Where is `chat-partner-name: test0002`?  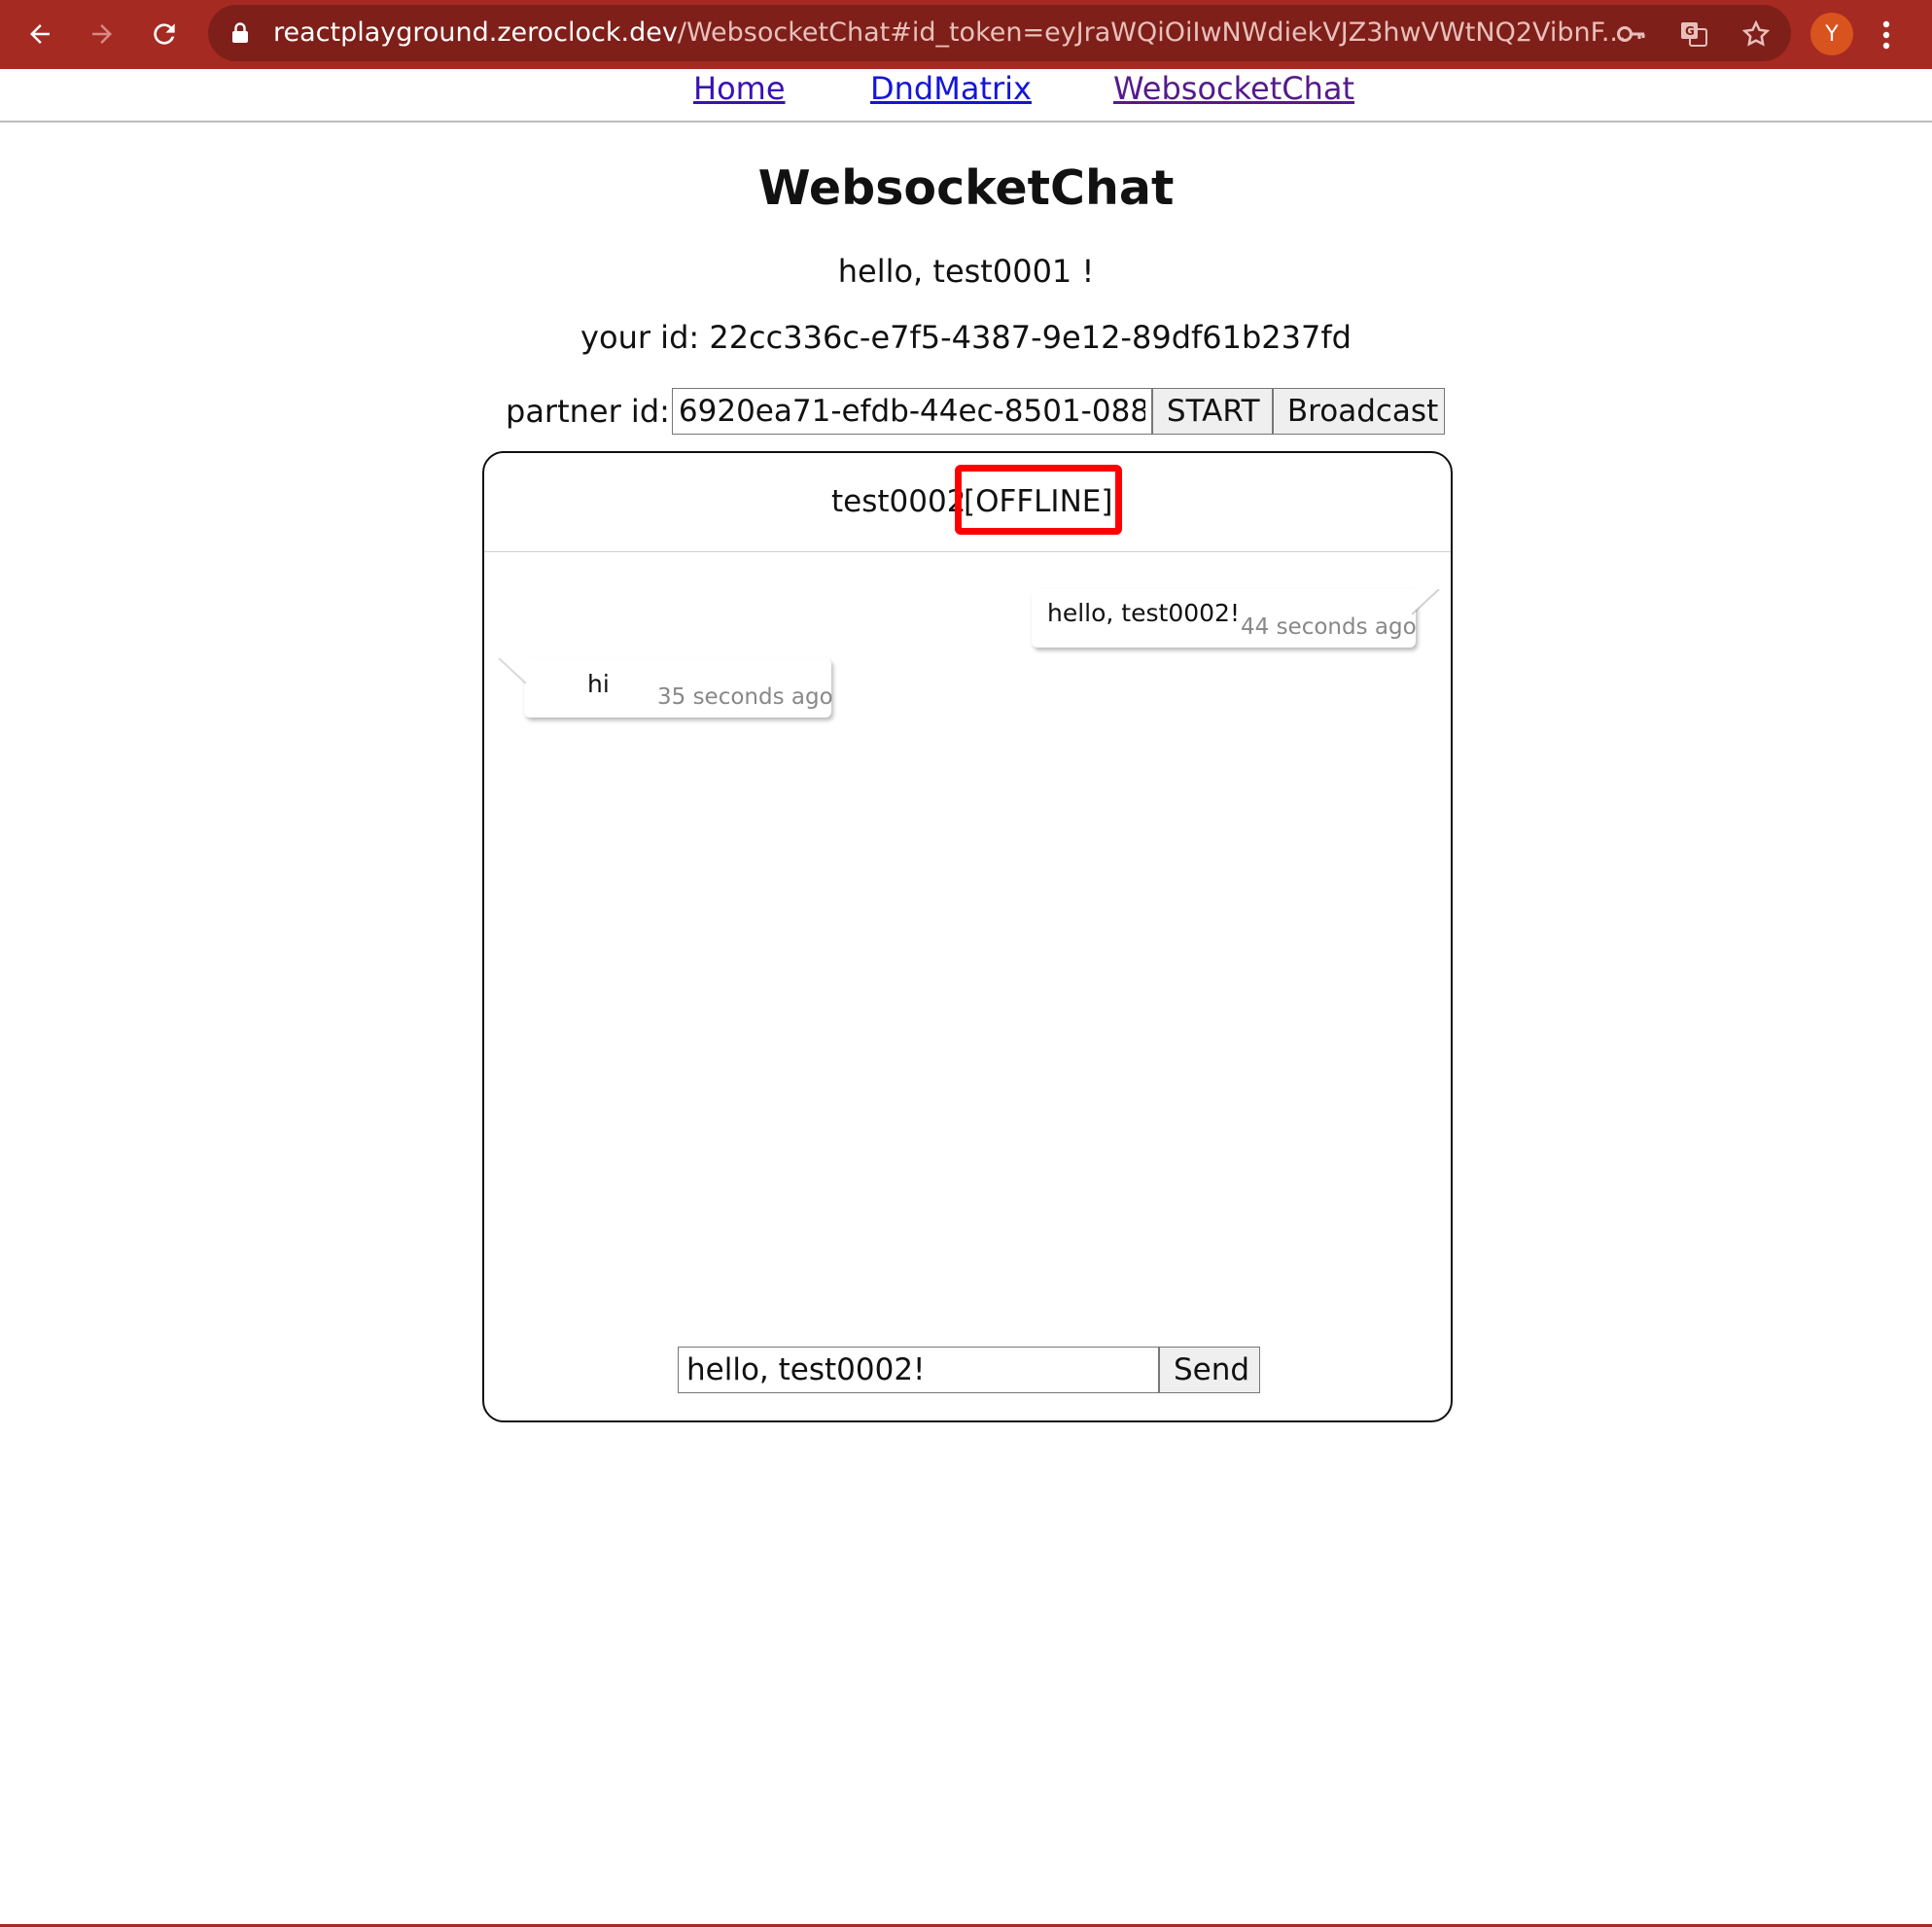 chat-partner-name: test0002 is located at coordinates (899, 501).